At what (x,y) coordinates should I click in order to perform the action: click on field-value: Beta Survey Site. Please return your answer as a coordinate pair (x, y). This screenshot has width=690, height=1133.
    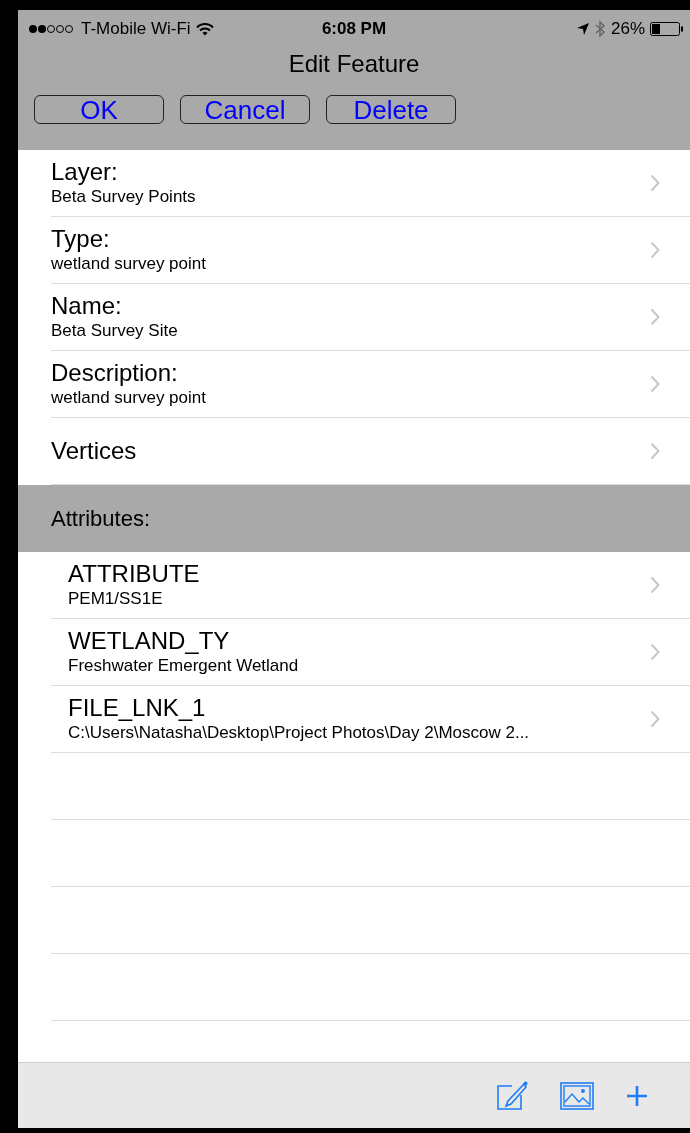
    Looking at the image, I should click on (115, 331).